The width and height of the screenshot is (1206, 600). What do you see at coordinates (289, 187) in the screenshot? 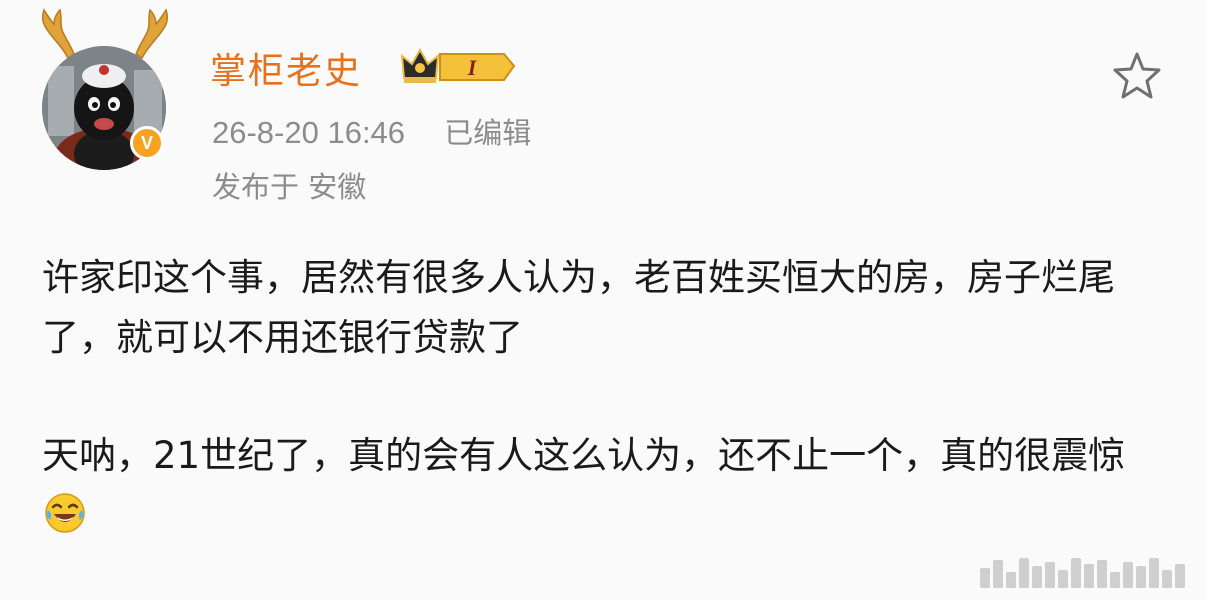
I see `post-location: 发布于 安徽` at bounding box center [289, 187].